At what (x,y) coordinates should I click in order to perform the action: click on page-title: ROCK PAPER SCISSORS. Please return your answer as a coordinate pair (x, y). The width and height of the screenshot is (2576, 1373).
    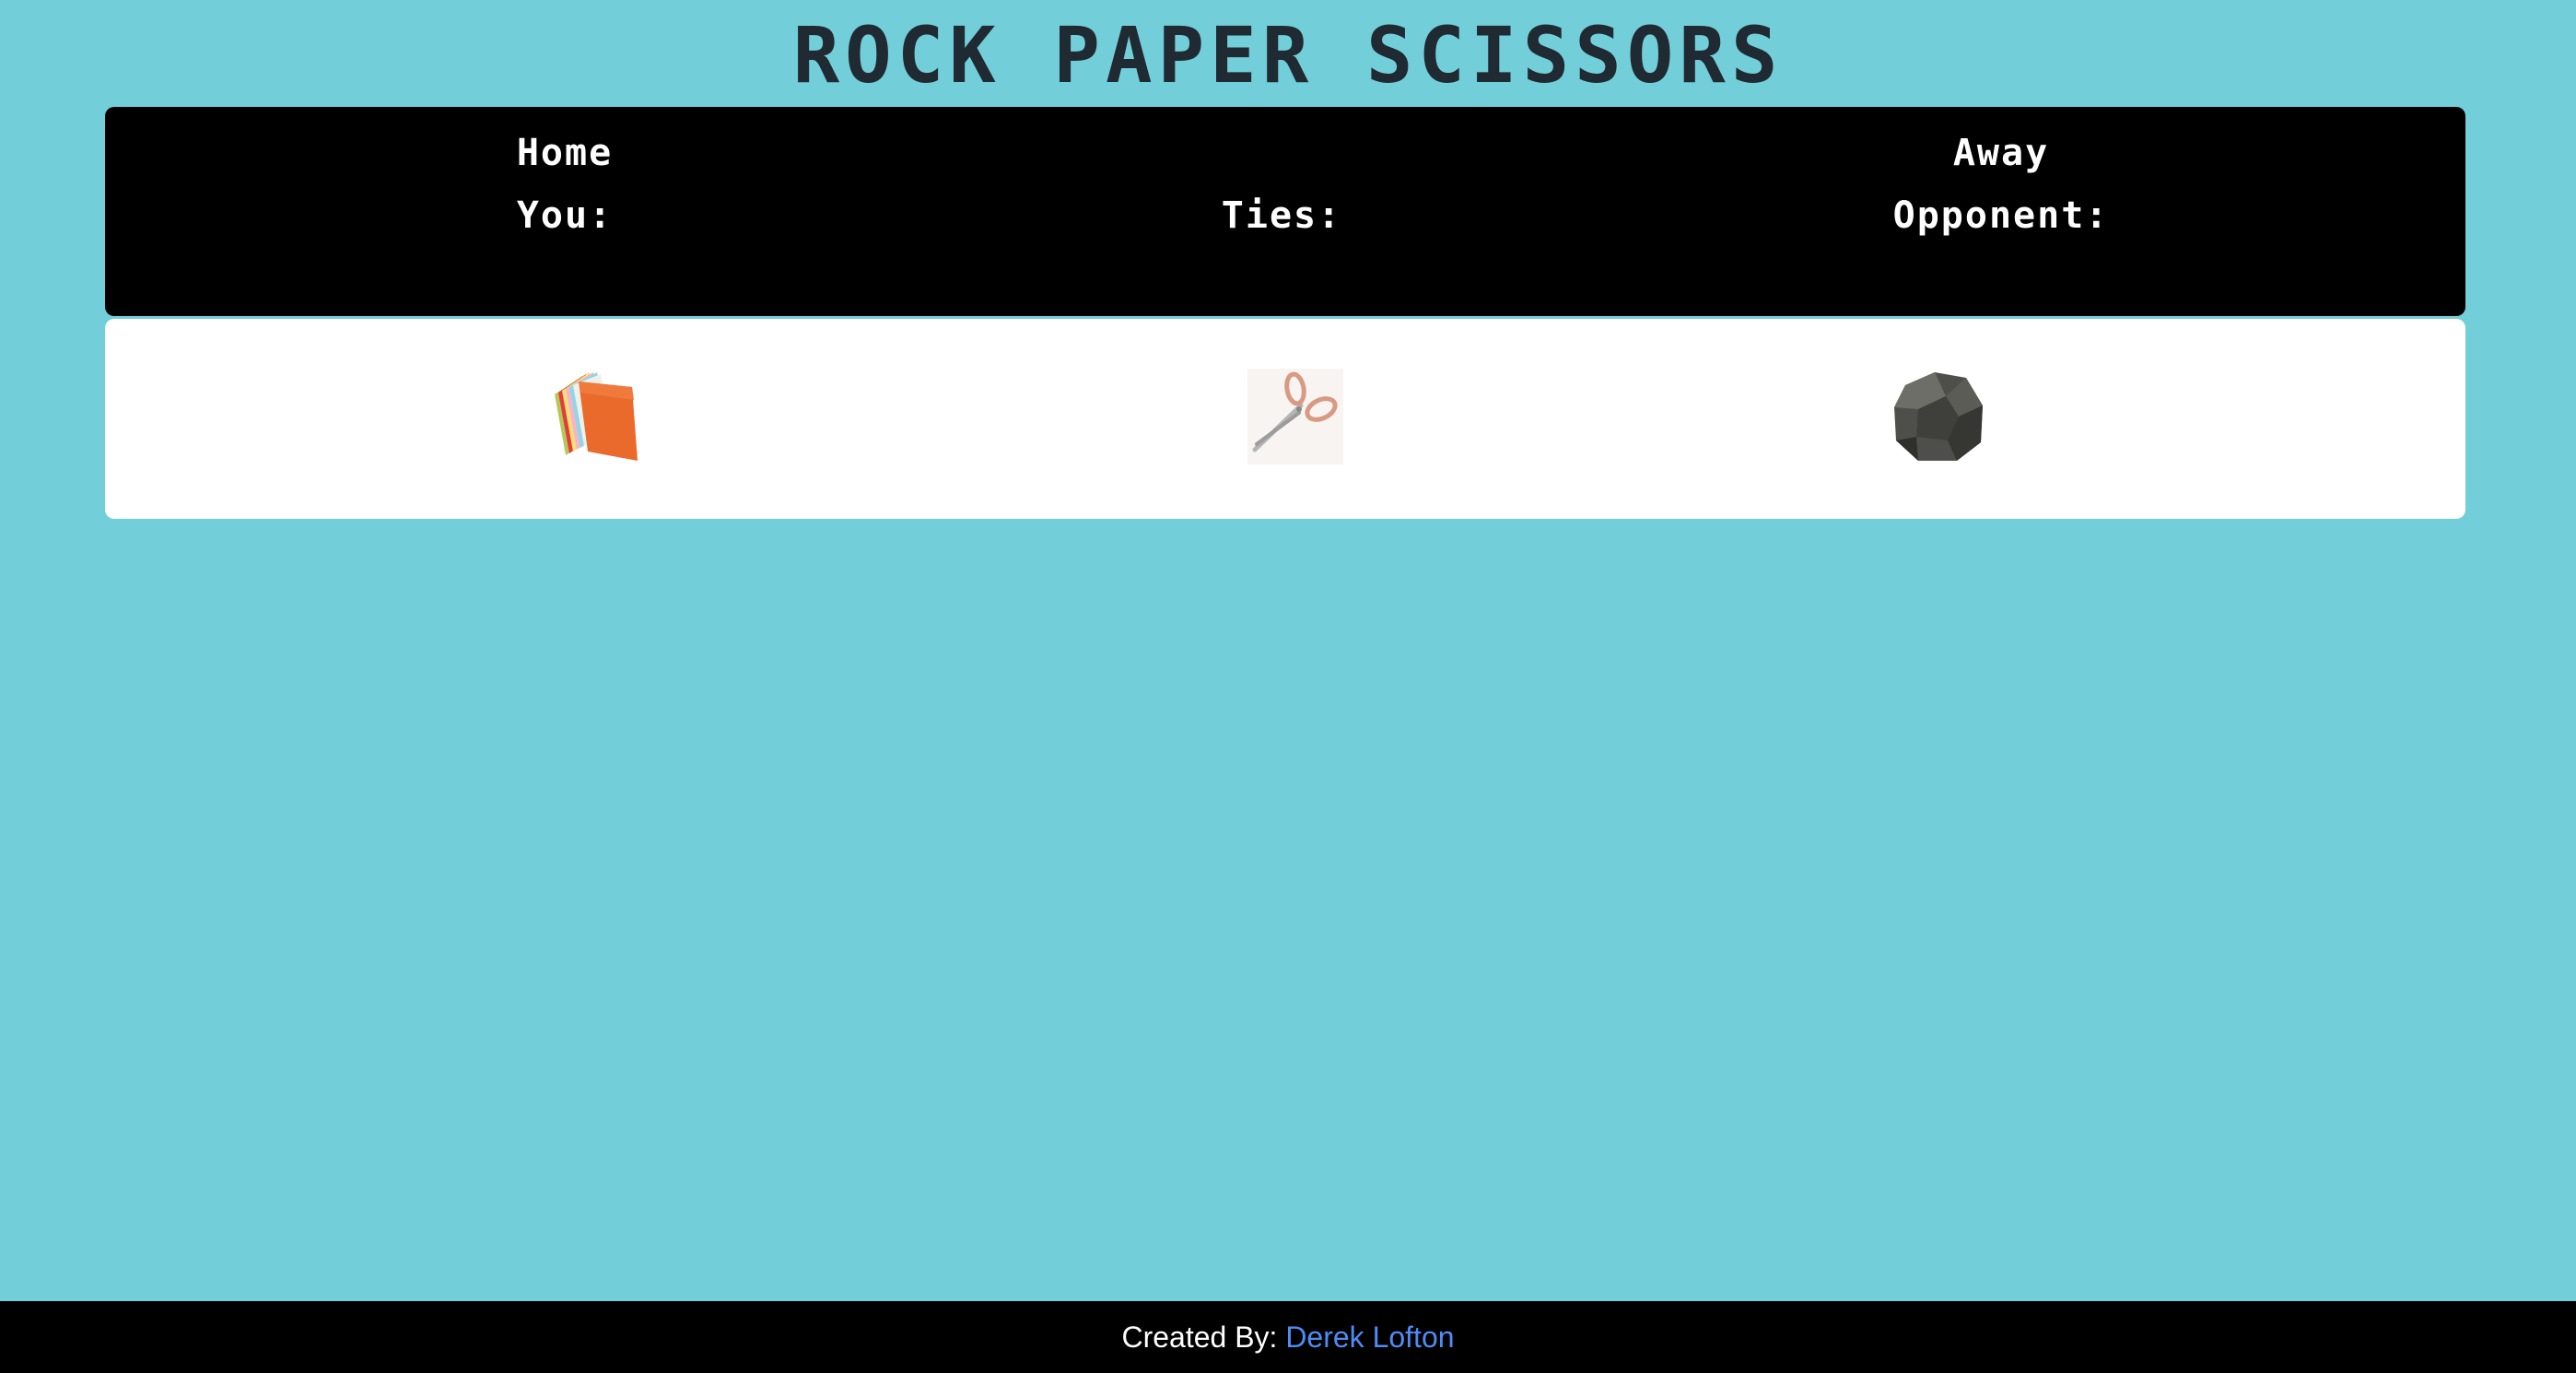
    Looking at the image, I should click on (1288, 55).